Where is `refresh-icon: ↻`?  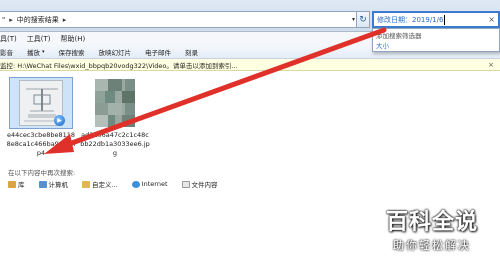 refresh-icon: ↻ is located at coordinates (363, 19).